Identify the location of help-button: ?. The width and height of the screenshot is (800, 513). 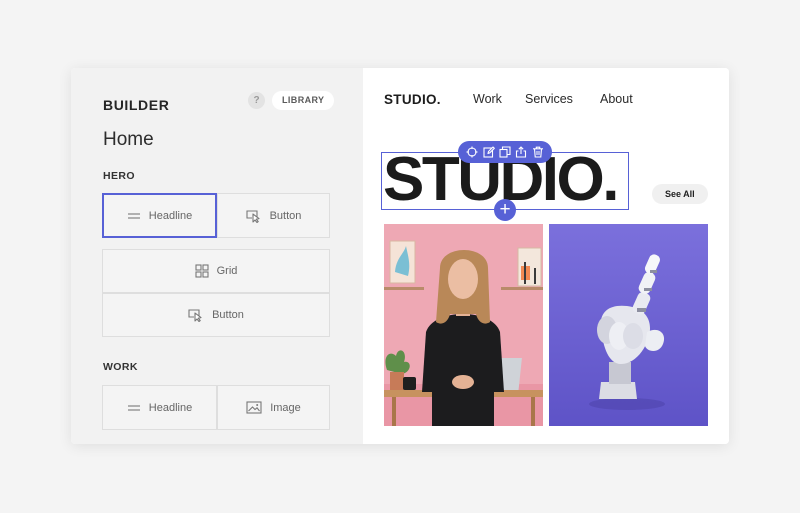
(256, 100).